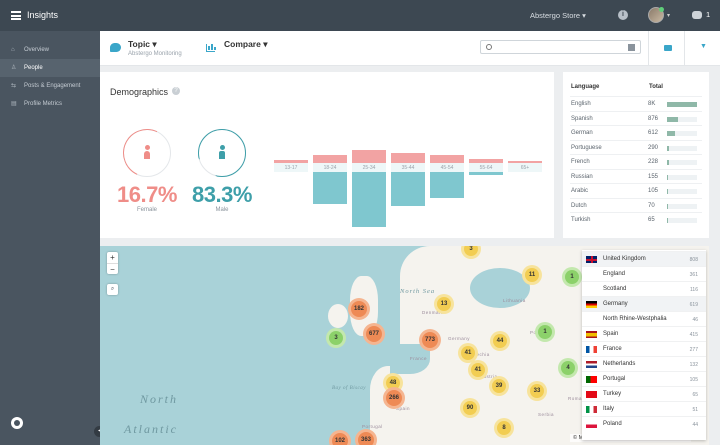  What do you see at coordinates (470, 408) in the screenshot?
I see `map-cluster-marker: 90` at bounding box center [470, 408].